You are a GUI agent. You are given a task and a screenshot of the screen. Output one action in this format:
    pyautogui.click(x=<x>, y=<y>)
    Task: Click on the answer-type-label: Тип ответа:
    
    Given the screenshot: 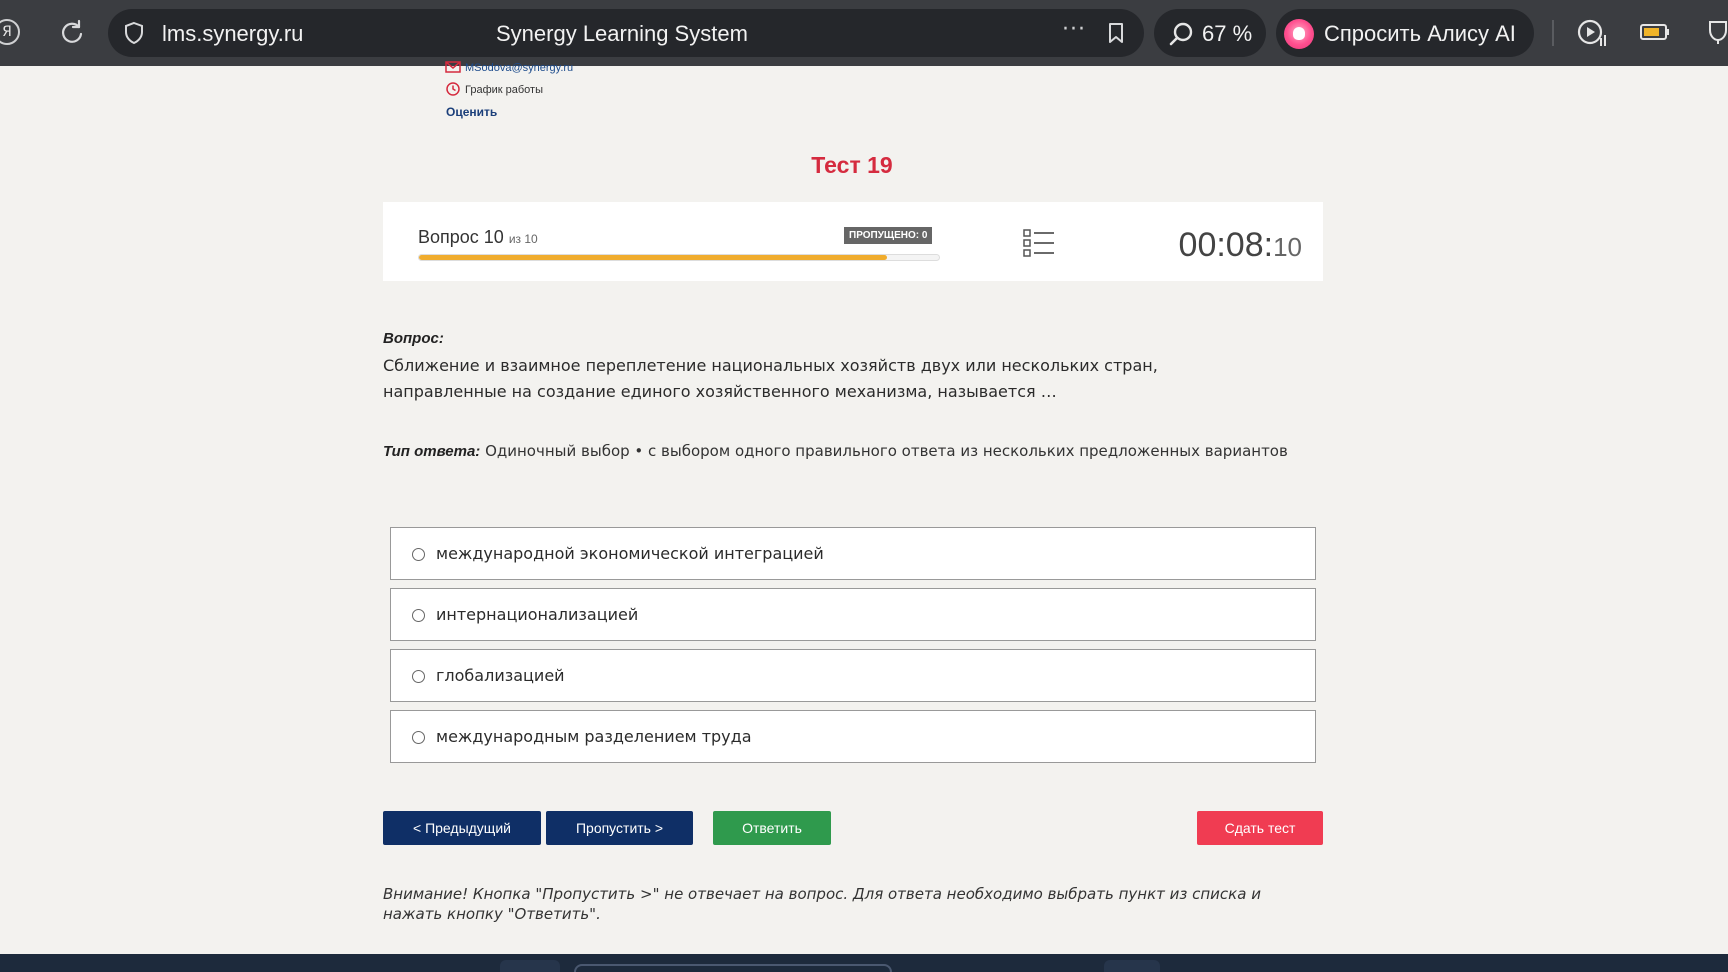 What is the action you would take?
    pyautogui.click(x=432, y=451)
    